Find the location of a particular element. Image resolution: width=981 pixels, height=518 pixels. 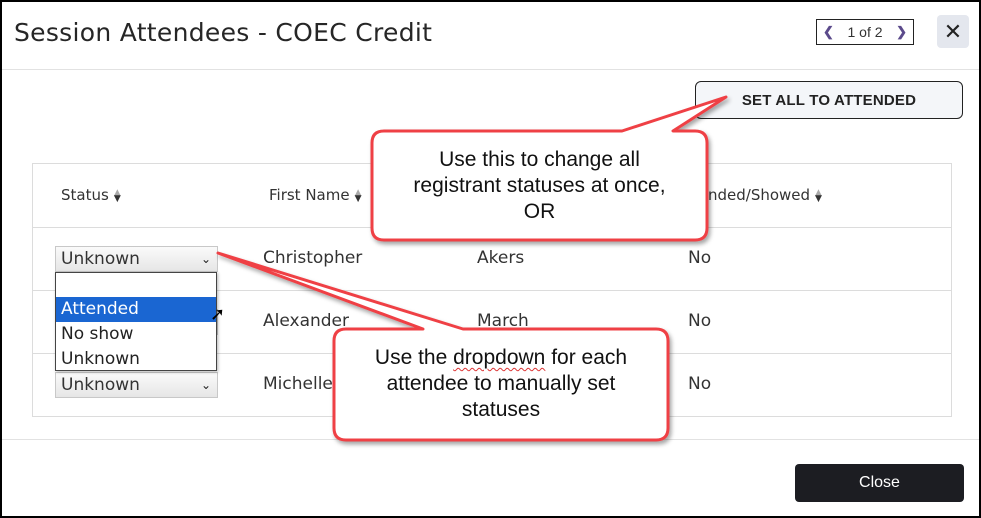

footer-divider is located at coordinates (490, 439).